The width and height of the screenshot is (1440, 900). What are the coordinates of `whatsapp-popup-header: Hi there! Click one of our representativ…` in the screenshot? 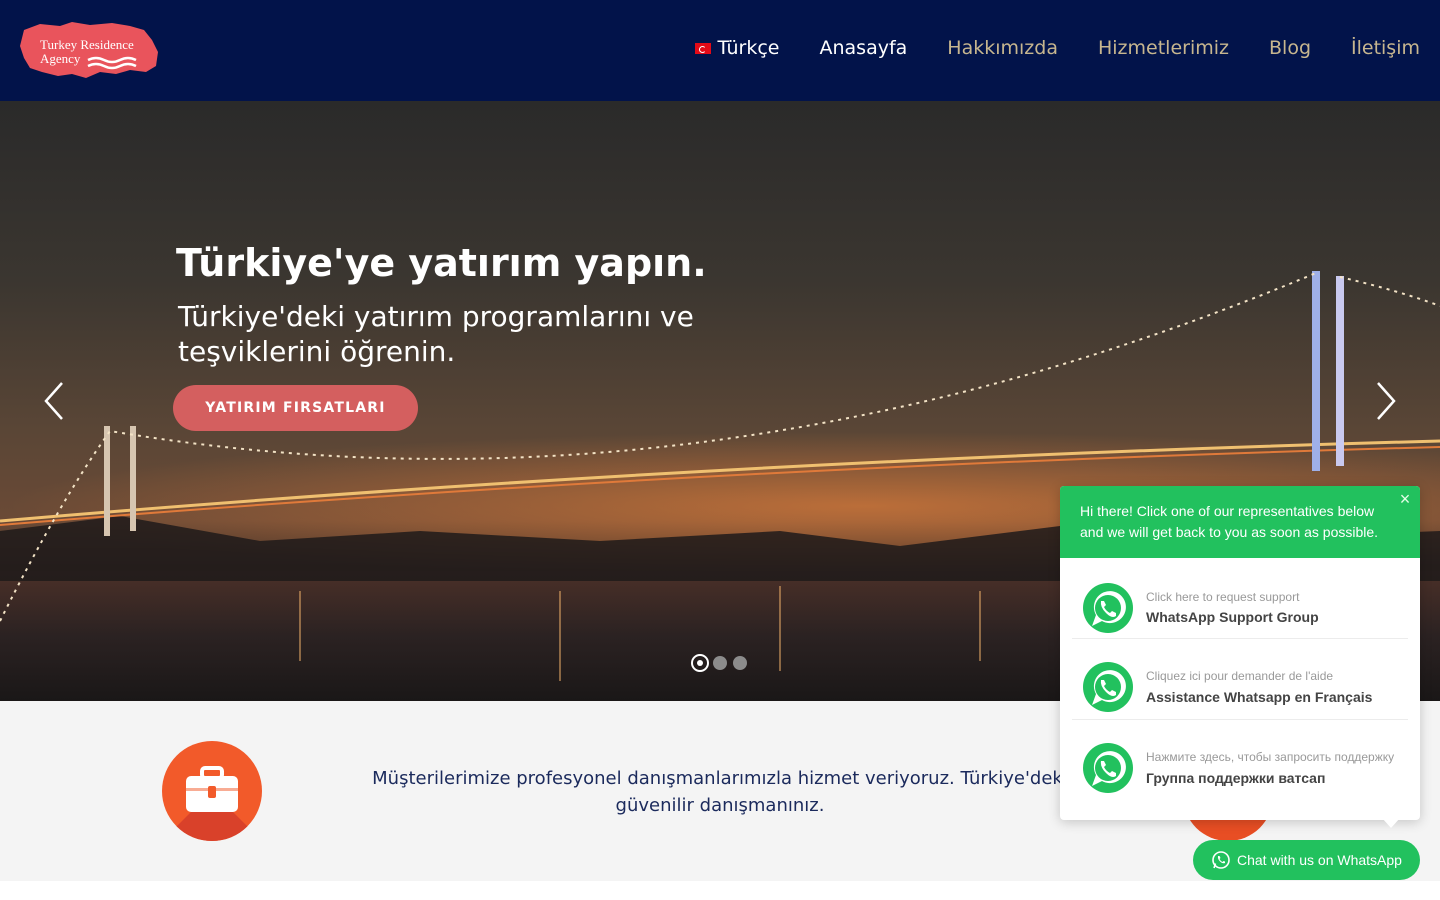 It's located at (1240, 522).